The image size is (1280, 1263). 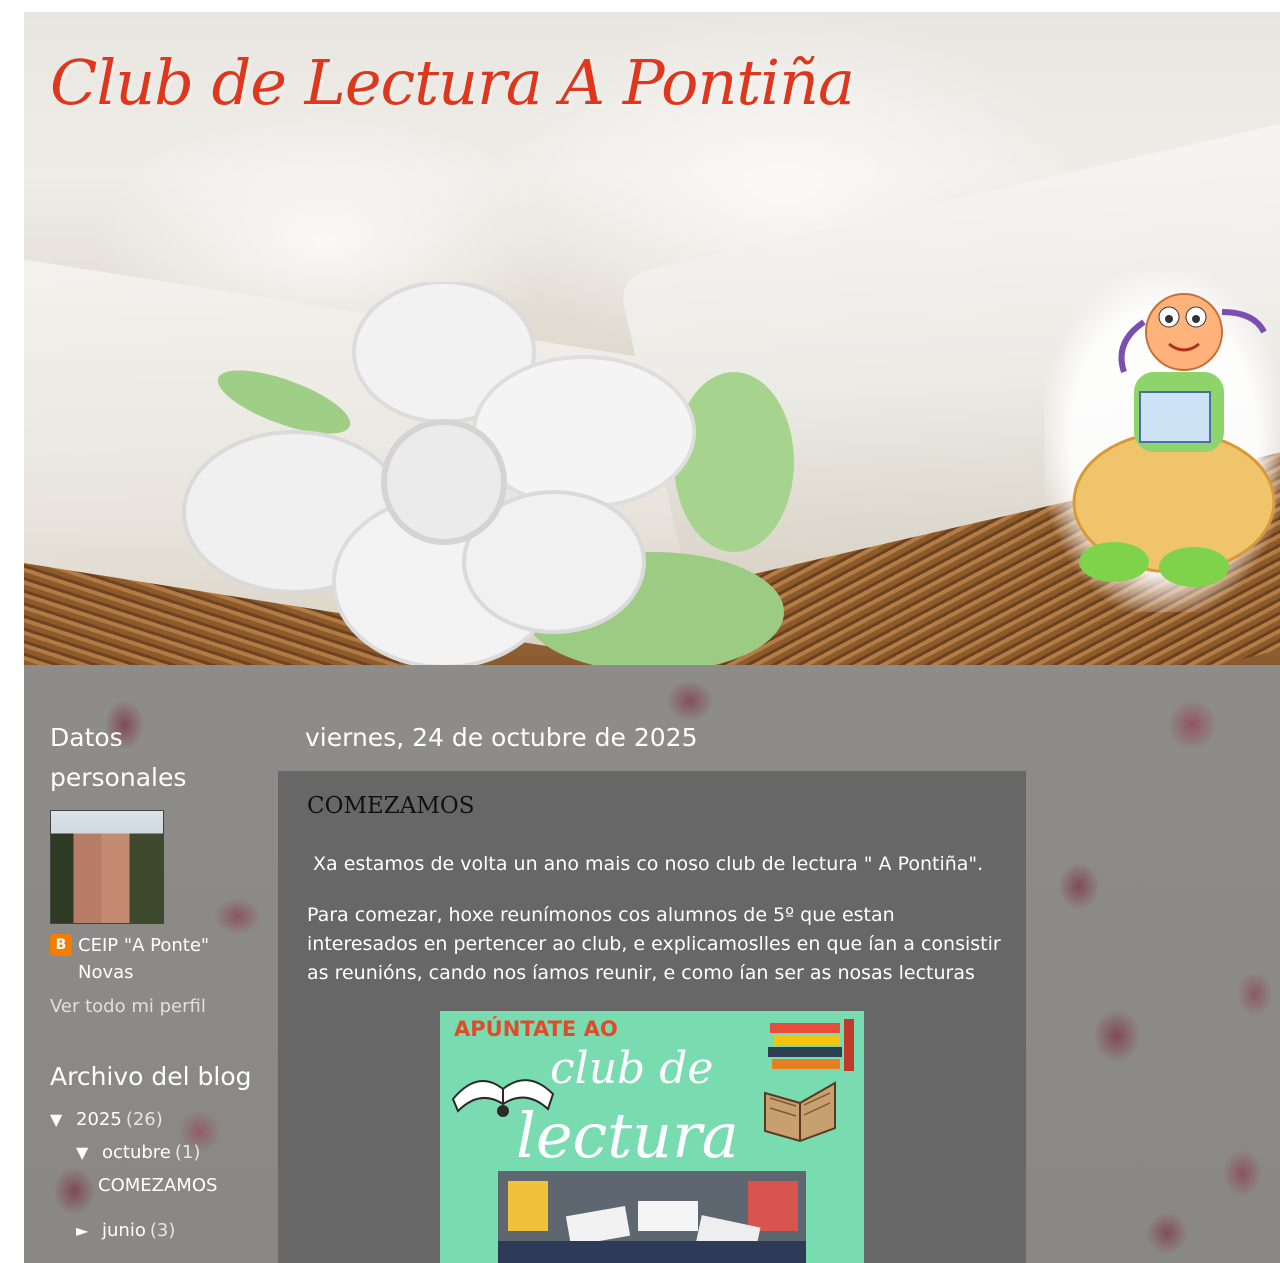 I want to click on reading-students-image, so click(x=652, y=1217).